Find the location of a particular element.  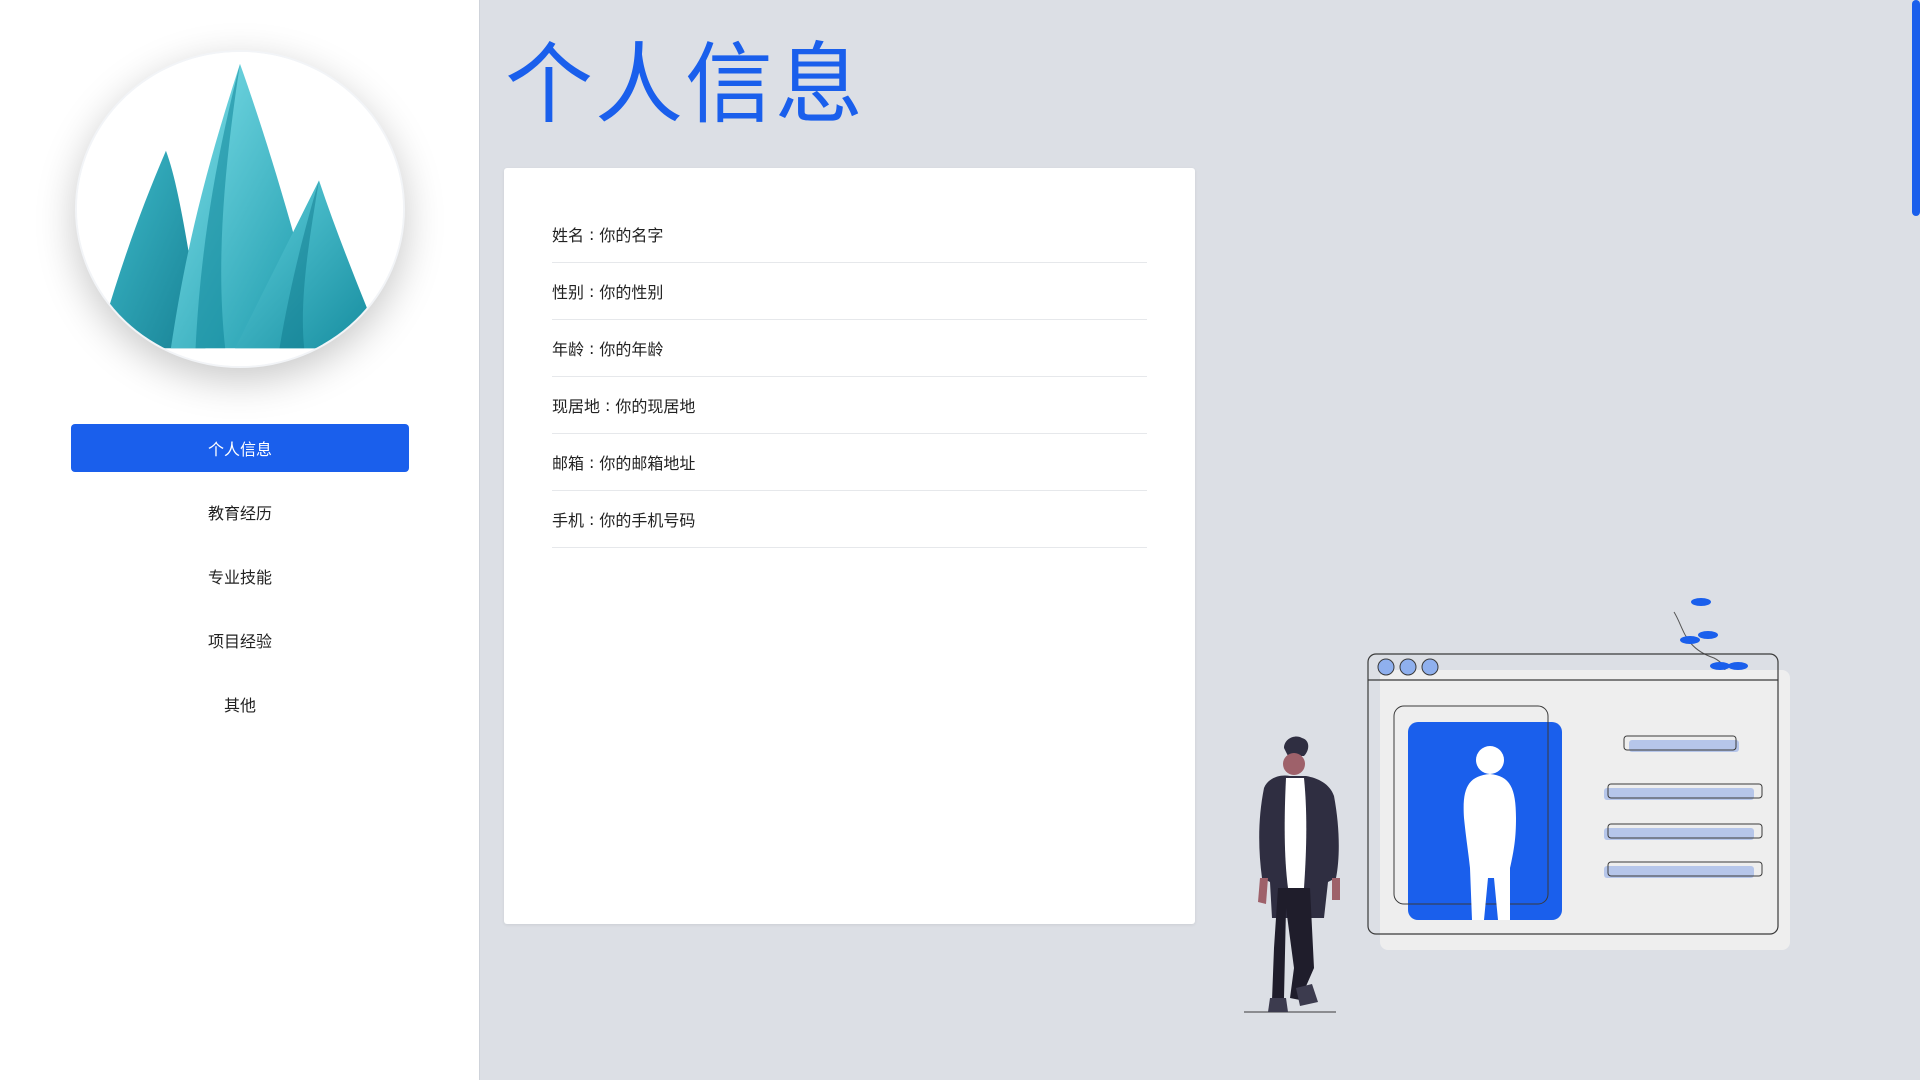

info-label: 现居地 is located at coordinates (576, 406).